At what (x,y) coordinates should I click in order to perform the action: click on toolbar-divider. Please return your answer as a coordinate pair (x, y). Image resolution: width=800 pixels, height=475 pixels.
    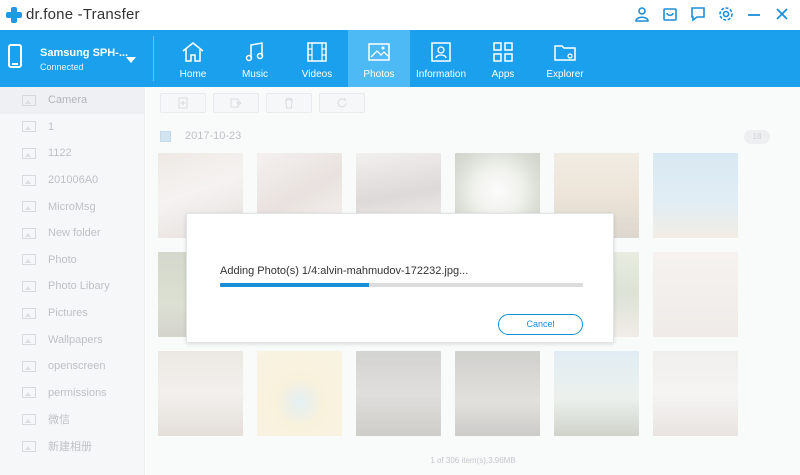
    Looking at the image, I should click on (153, 58).